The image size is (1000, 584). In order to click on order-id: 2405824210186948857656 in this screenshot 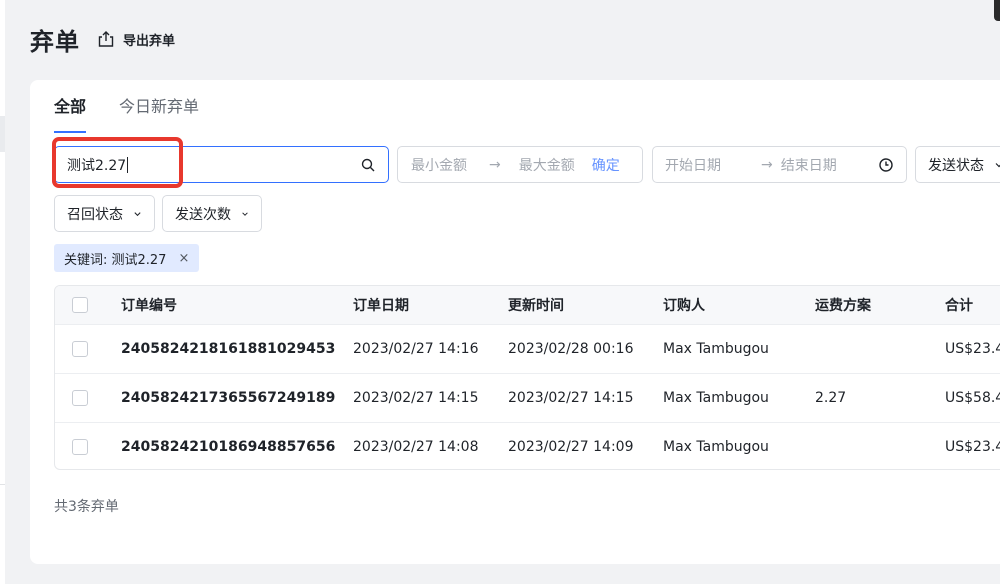, I will do `click(228, 446)`.